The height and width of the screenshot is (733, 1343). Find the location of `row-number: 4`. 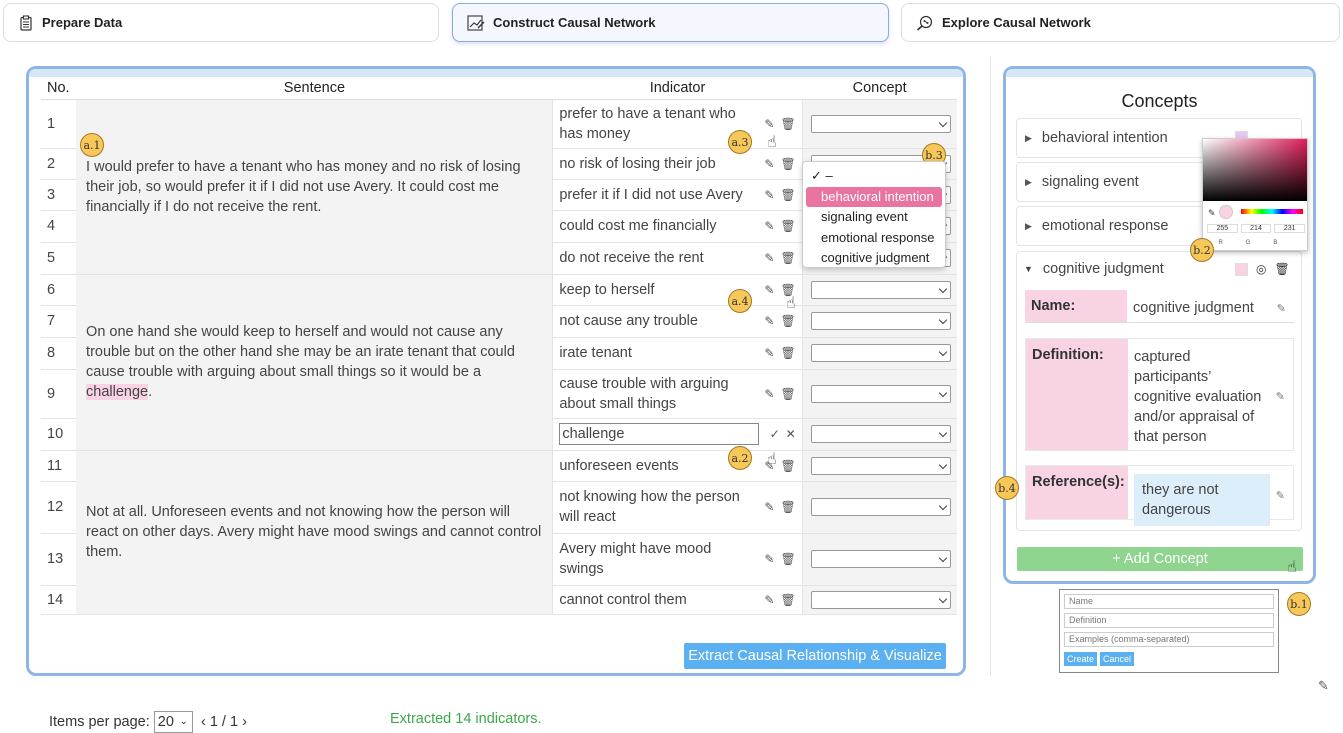

row-number: 4 is located at coordinates (59, 226).